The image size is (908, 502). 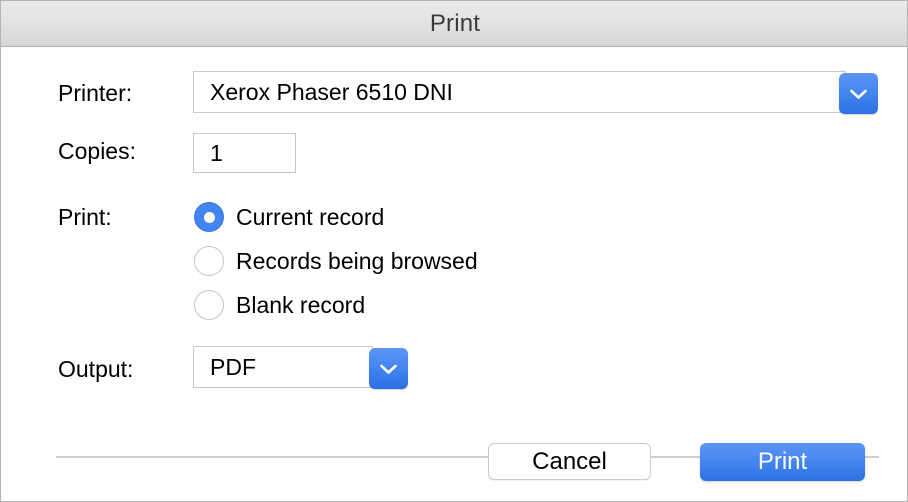 I want to click on print-range-label: Print:, so click(x=85, y=217).